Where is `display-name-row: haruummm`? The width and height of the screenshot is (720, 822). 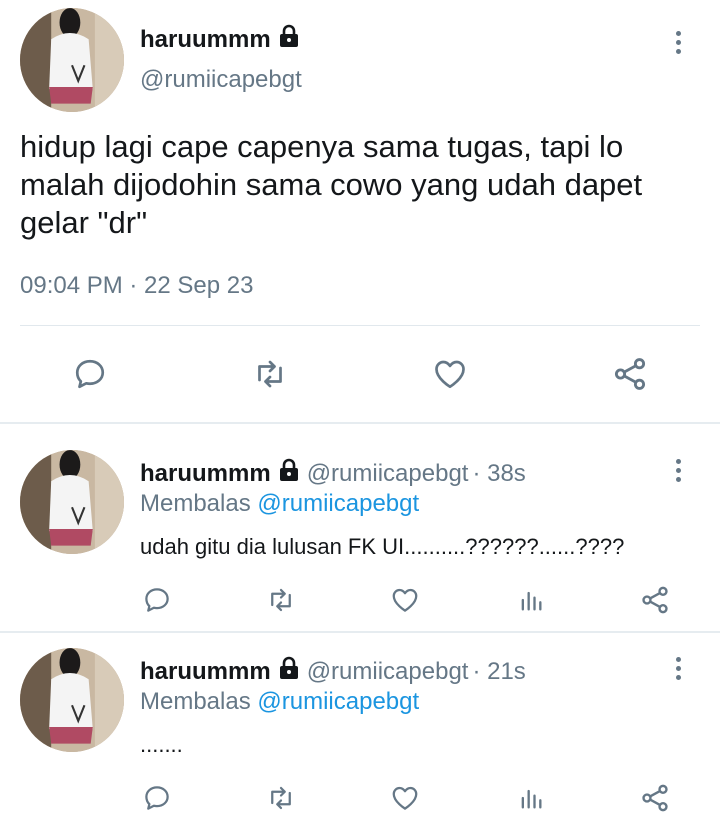
display-name-row: haruummm is located at coordinates (219, 39).